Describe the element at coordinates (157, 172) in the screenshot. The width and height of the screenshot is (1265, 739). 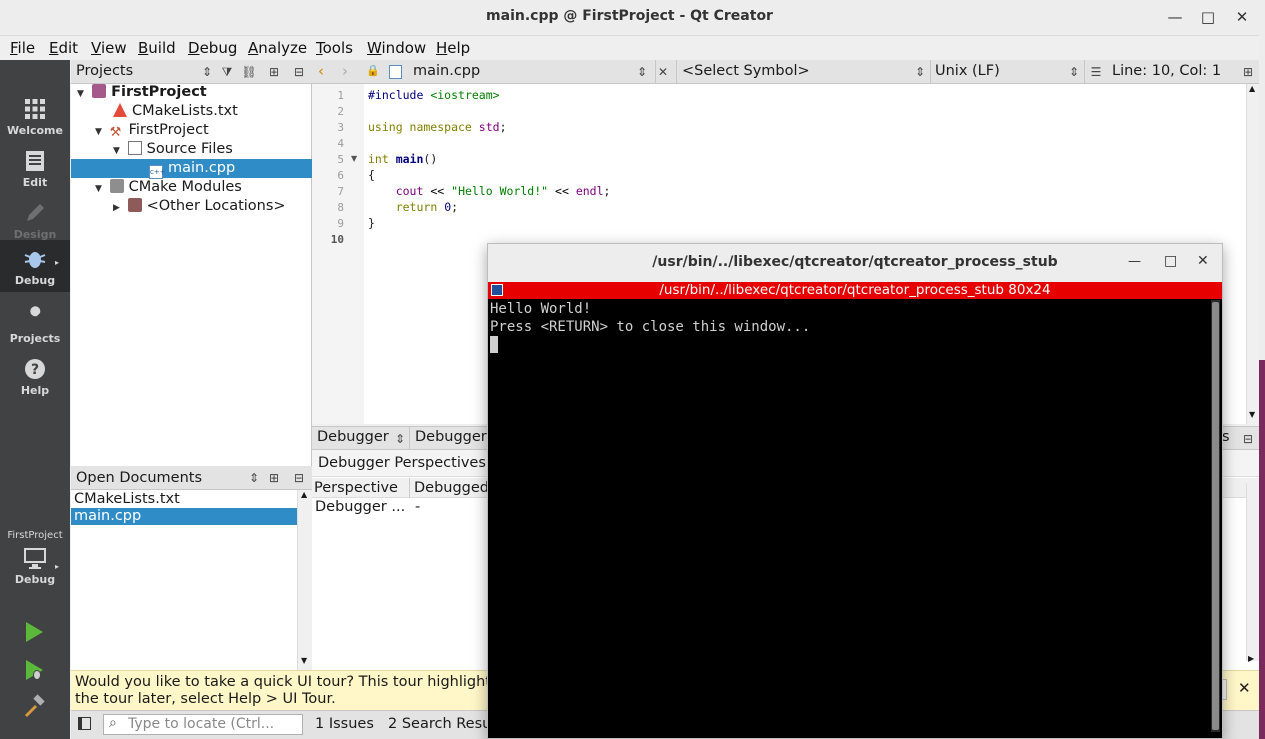
I see `cpp-file-icon: c++` at that location.